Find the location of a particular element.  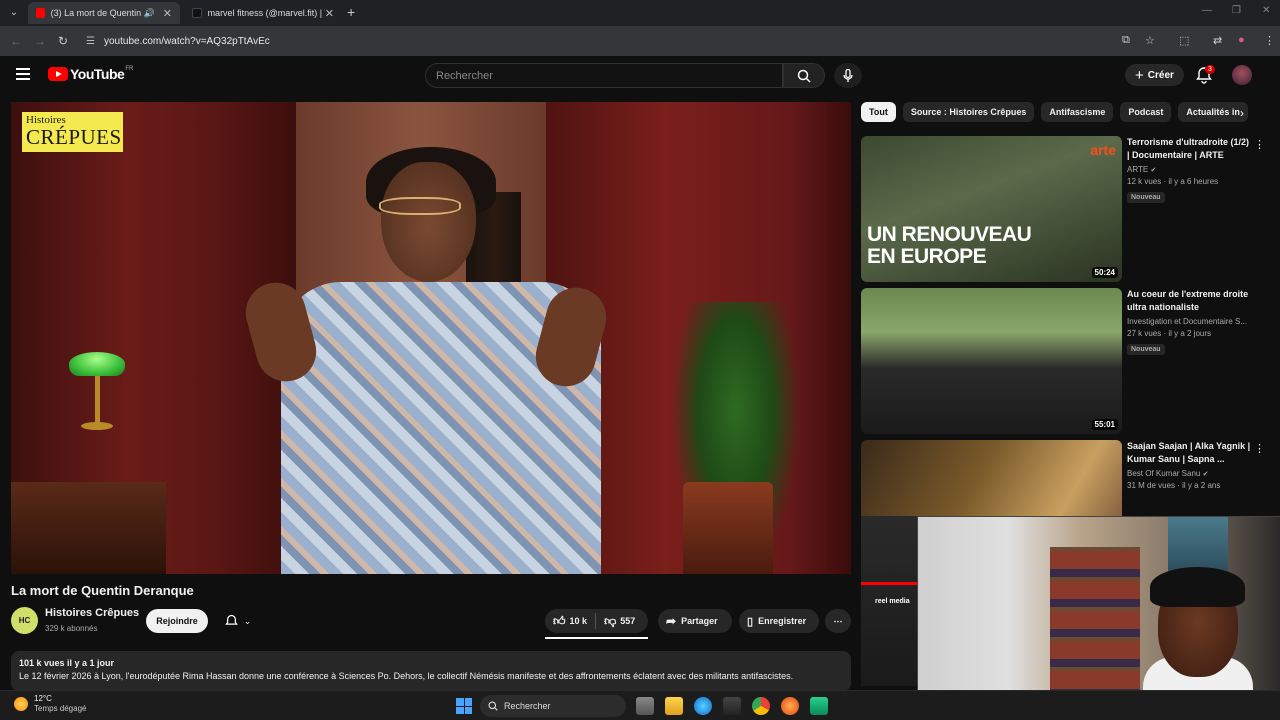

forward-icon: → is located at coordinates (40, 41).